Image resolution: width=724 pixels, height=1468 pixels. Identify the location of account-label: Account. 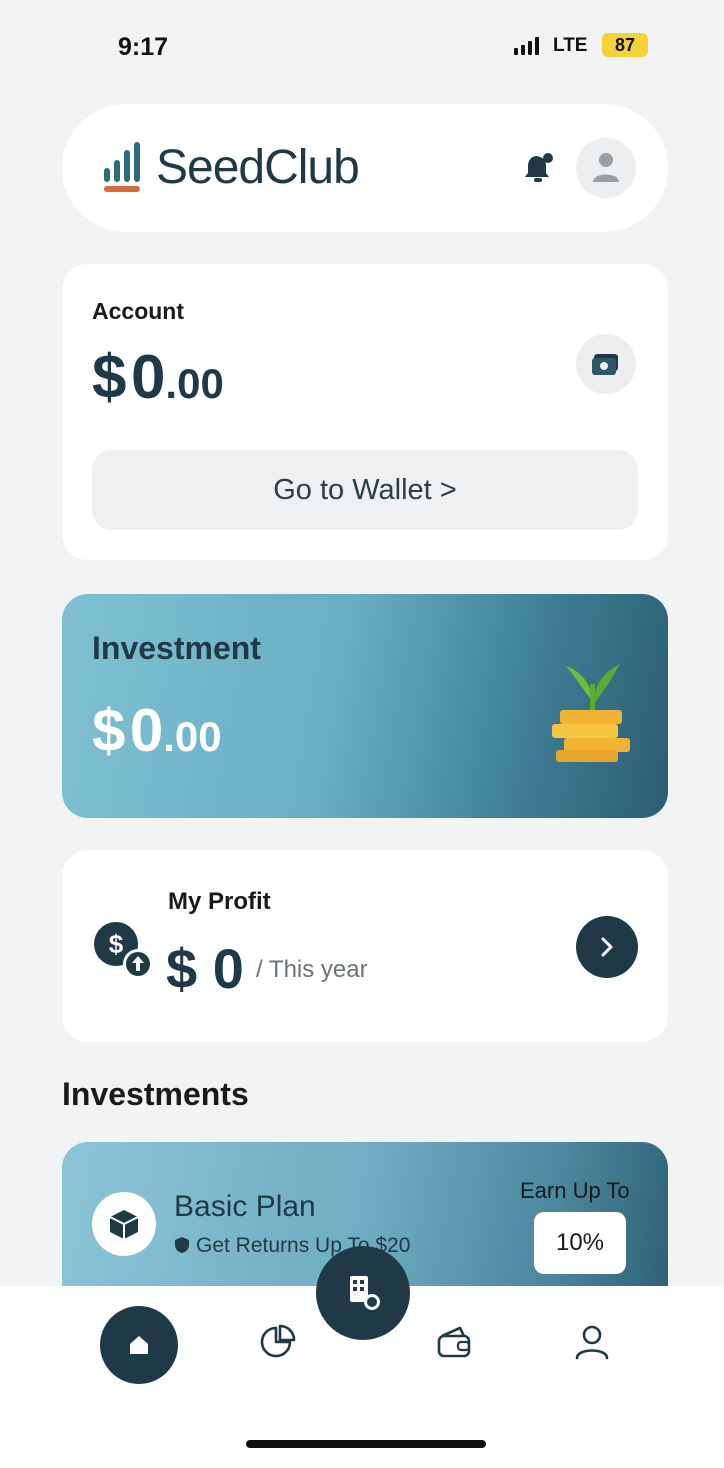
(138, 311).